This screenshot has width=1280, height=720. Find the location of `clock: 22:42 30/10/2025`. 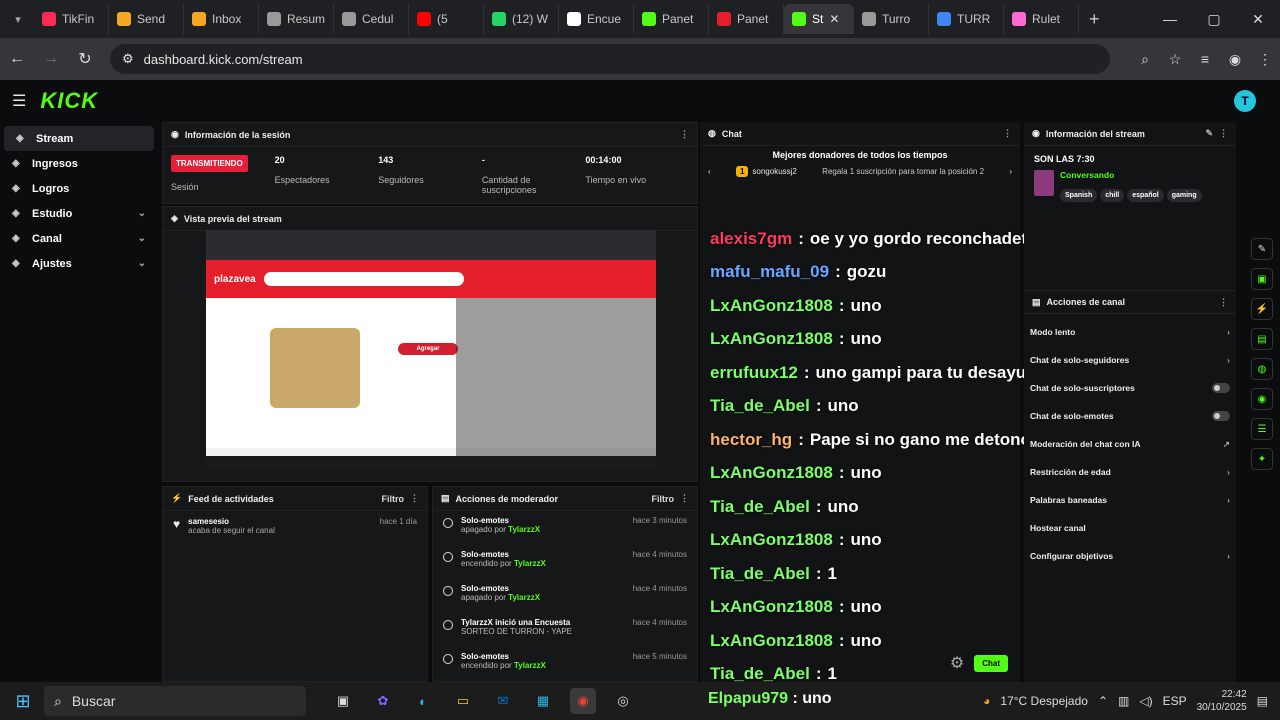

clock: 22:42 30/10/2025 is located at coordinates (1222, 701).